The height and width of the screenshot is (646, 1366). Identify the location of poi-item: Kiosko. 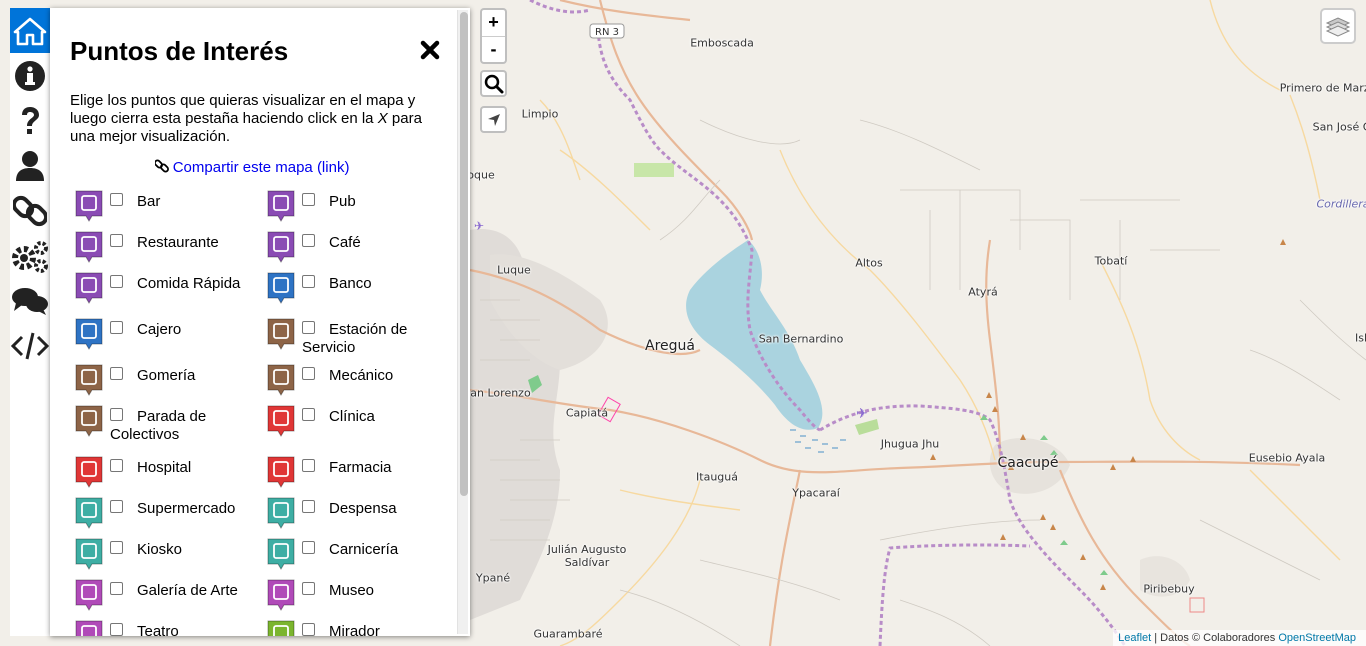
(167, 554).